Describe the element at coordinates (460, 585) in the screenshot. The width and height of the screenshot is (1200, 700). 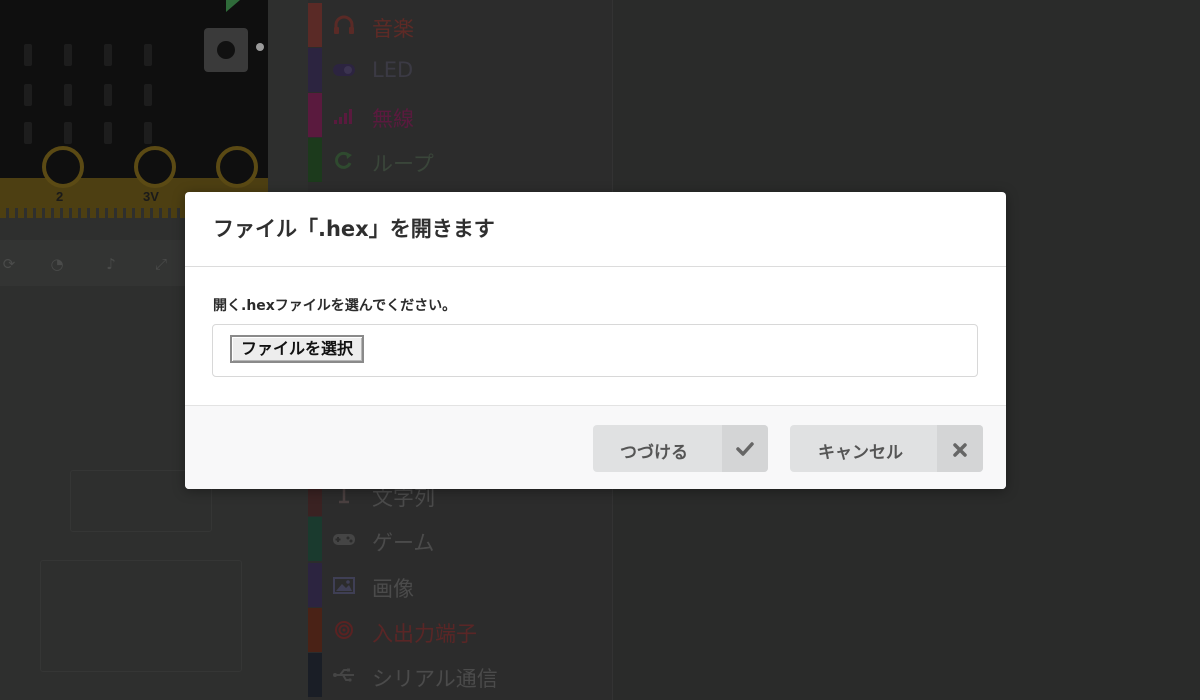
I see `toolbox-category-images: 画像` at that location.